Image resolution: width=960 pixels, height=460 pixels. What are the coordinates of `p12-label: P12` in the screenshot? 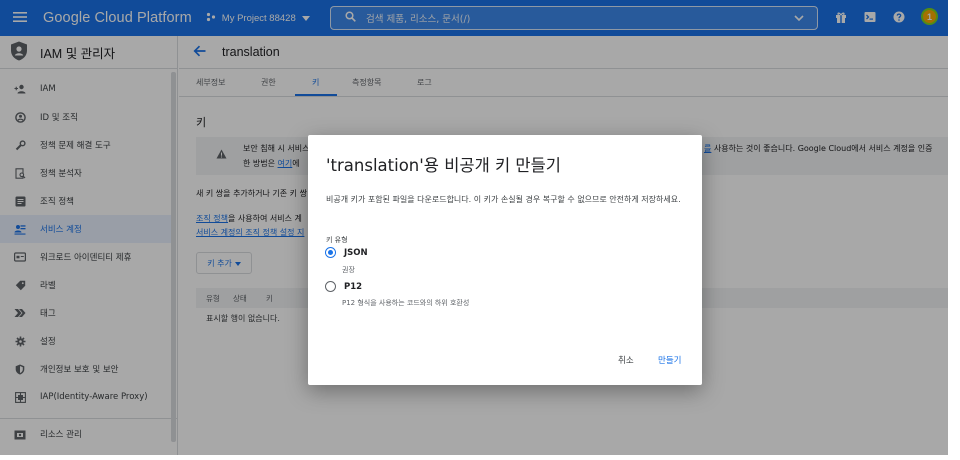 It's located at (353, 286).